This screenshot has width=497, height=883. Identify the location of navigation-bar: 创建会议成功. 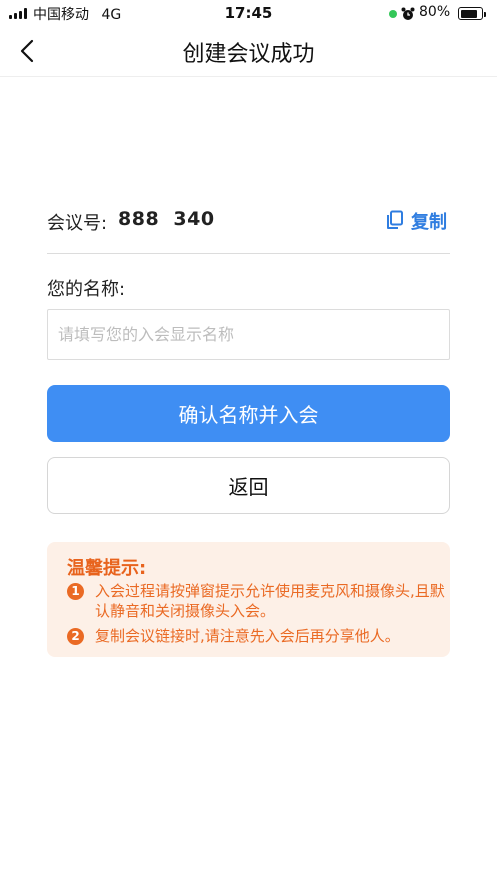
(248, 51).